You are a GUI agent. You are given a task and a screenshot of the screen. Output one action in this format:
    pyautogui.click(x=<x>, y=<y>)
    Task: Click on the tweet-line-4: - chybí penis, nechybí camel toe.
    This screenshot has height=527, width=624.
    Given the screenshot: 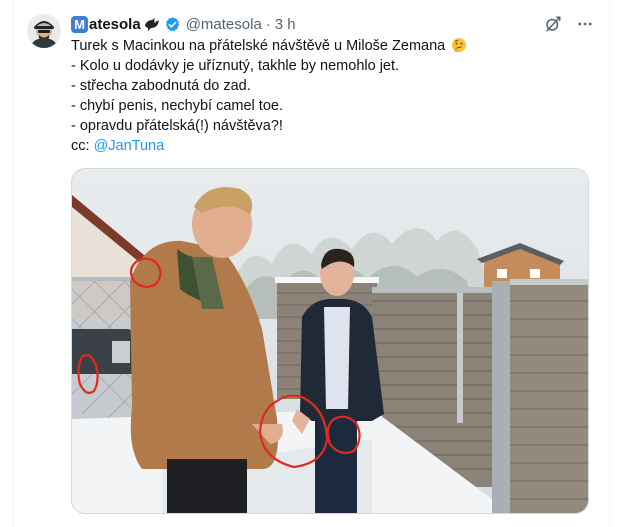 What is the action you would take?
    pyautogui.click(x=177, y=106)
    